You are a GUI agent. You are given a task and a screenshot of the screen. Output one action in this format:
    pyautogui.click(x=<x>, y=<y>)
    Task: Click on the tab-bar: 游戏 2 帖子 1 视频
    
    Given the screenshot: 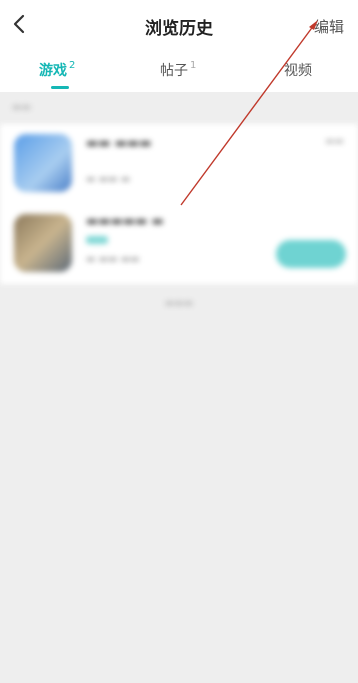 What is the action you would take?
    pyautogui.click(x=179, y=70)
    